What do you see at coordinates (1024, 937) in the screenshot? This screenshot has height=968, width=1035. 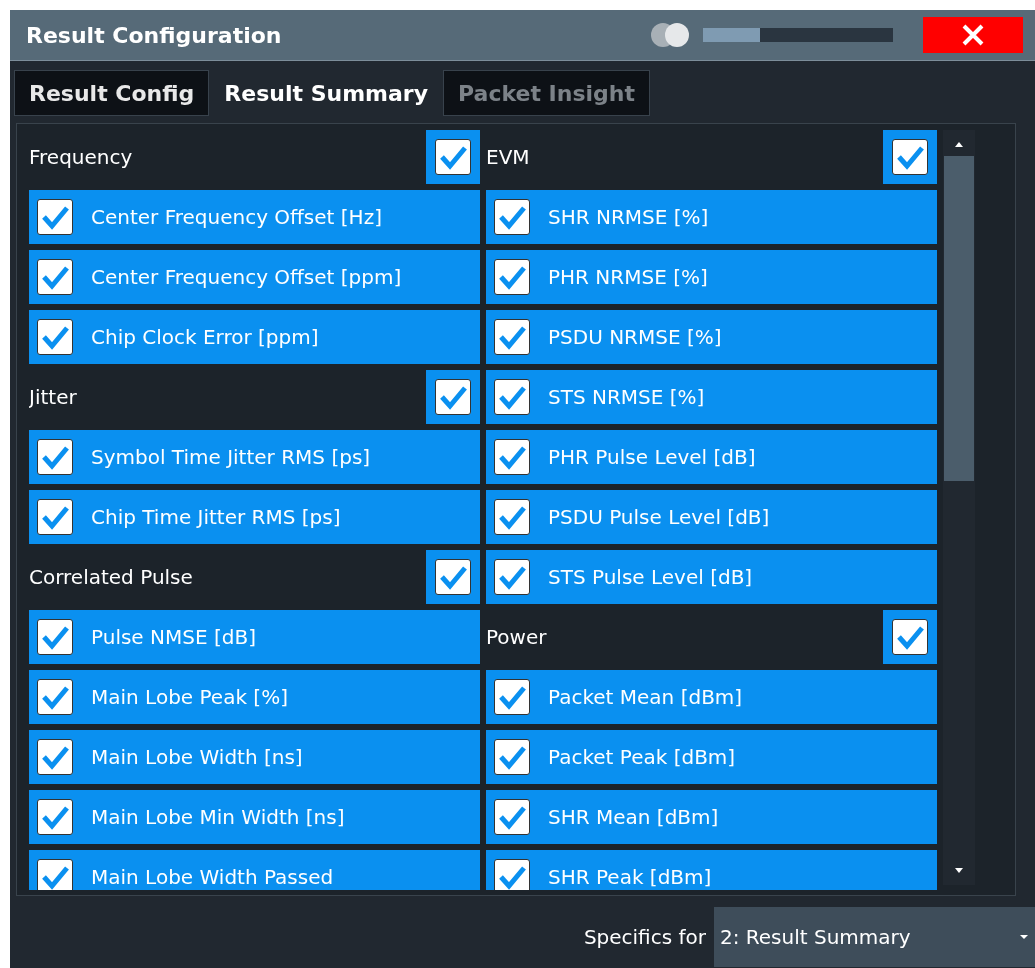 I see `caret-icon` at bounding box center [1024, 937].